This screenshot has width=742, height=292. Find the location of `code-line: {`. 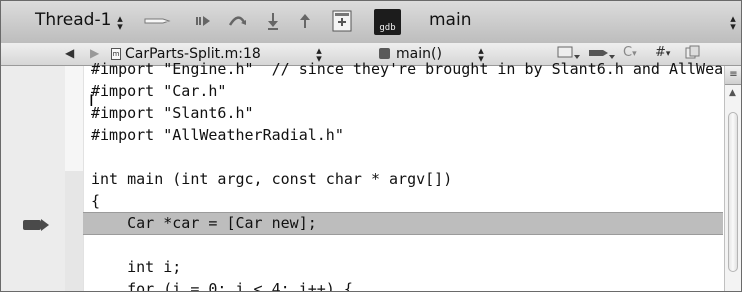

code-line: { is located at coordinates (95, 201).